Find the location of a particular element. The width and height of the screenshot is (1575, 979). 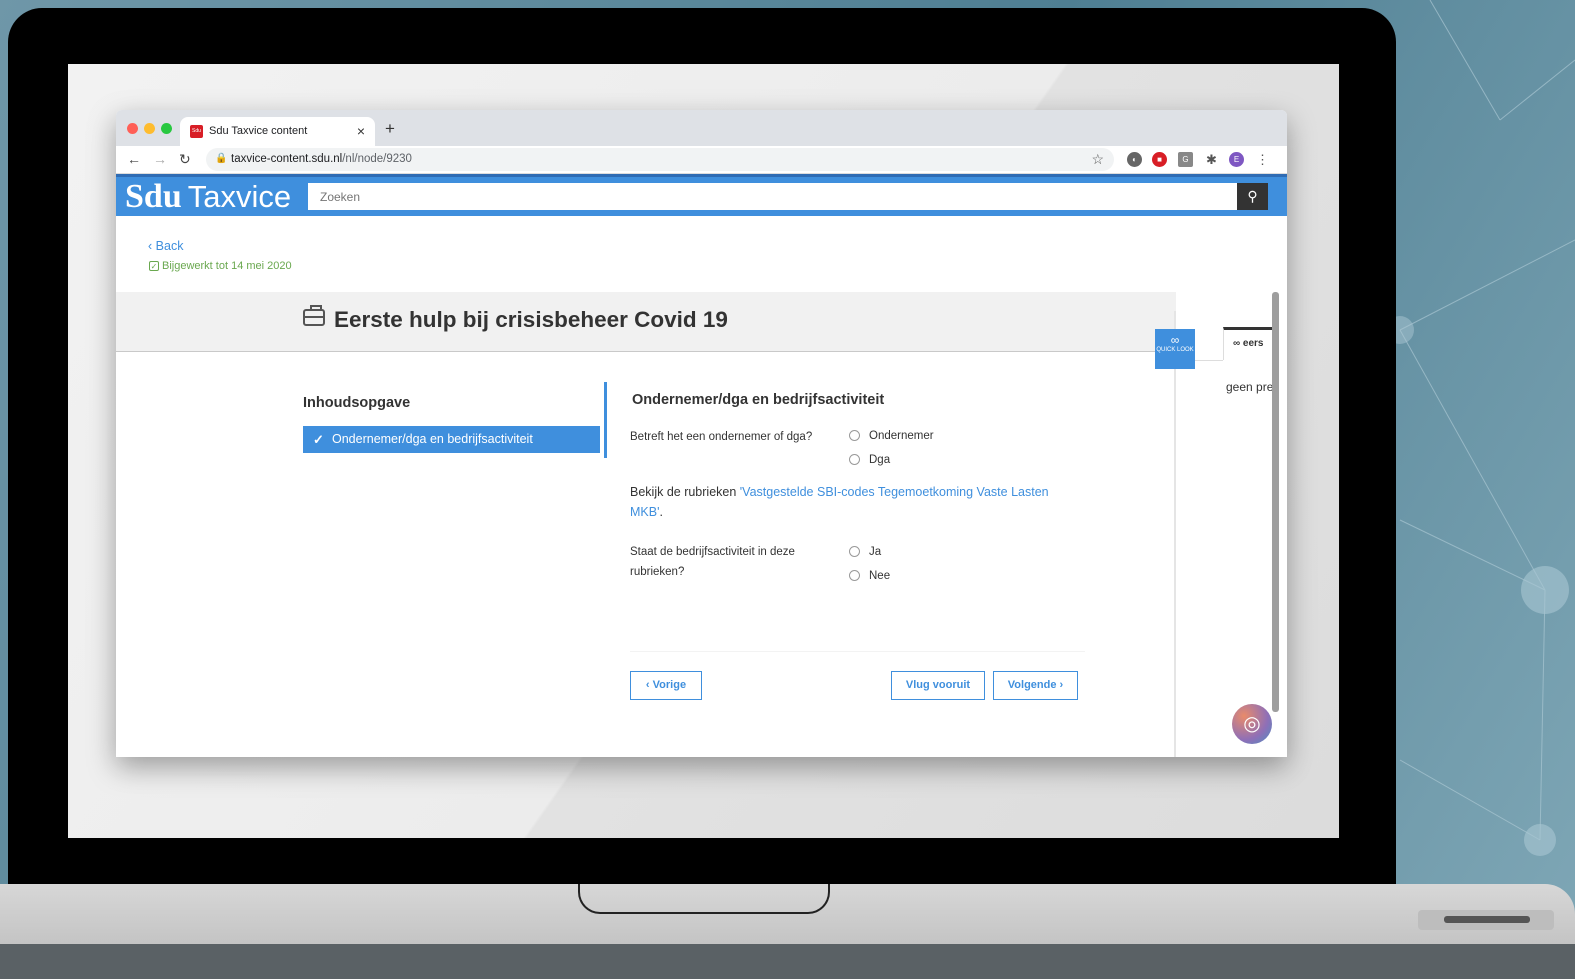

quick-look-button: ∞ QUICK LOOK is located at coordinates (1175, 349).